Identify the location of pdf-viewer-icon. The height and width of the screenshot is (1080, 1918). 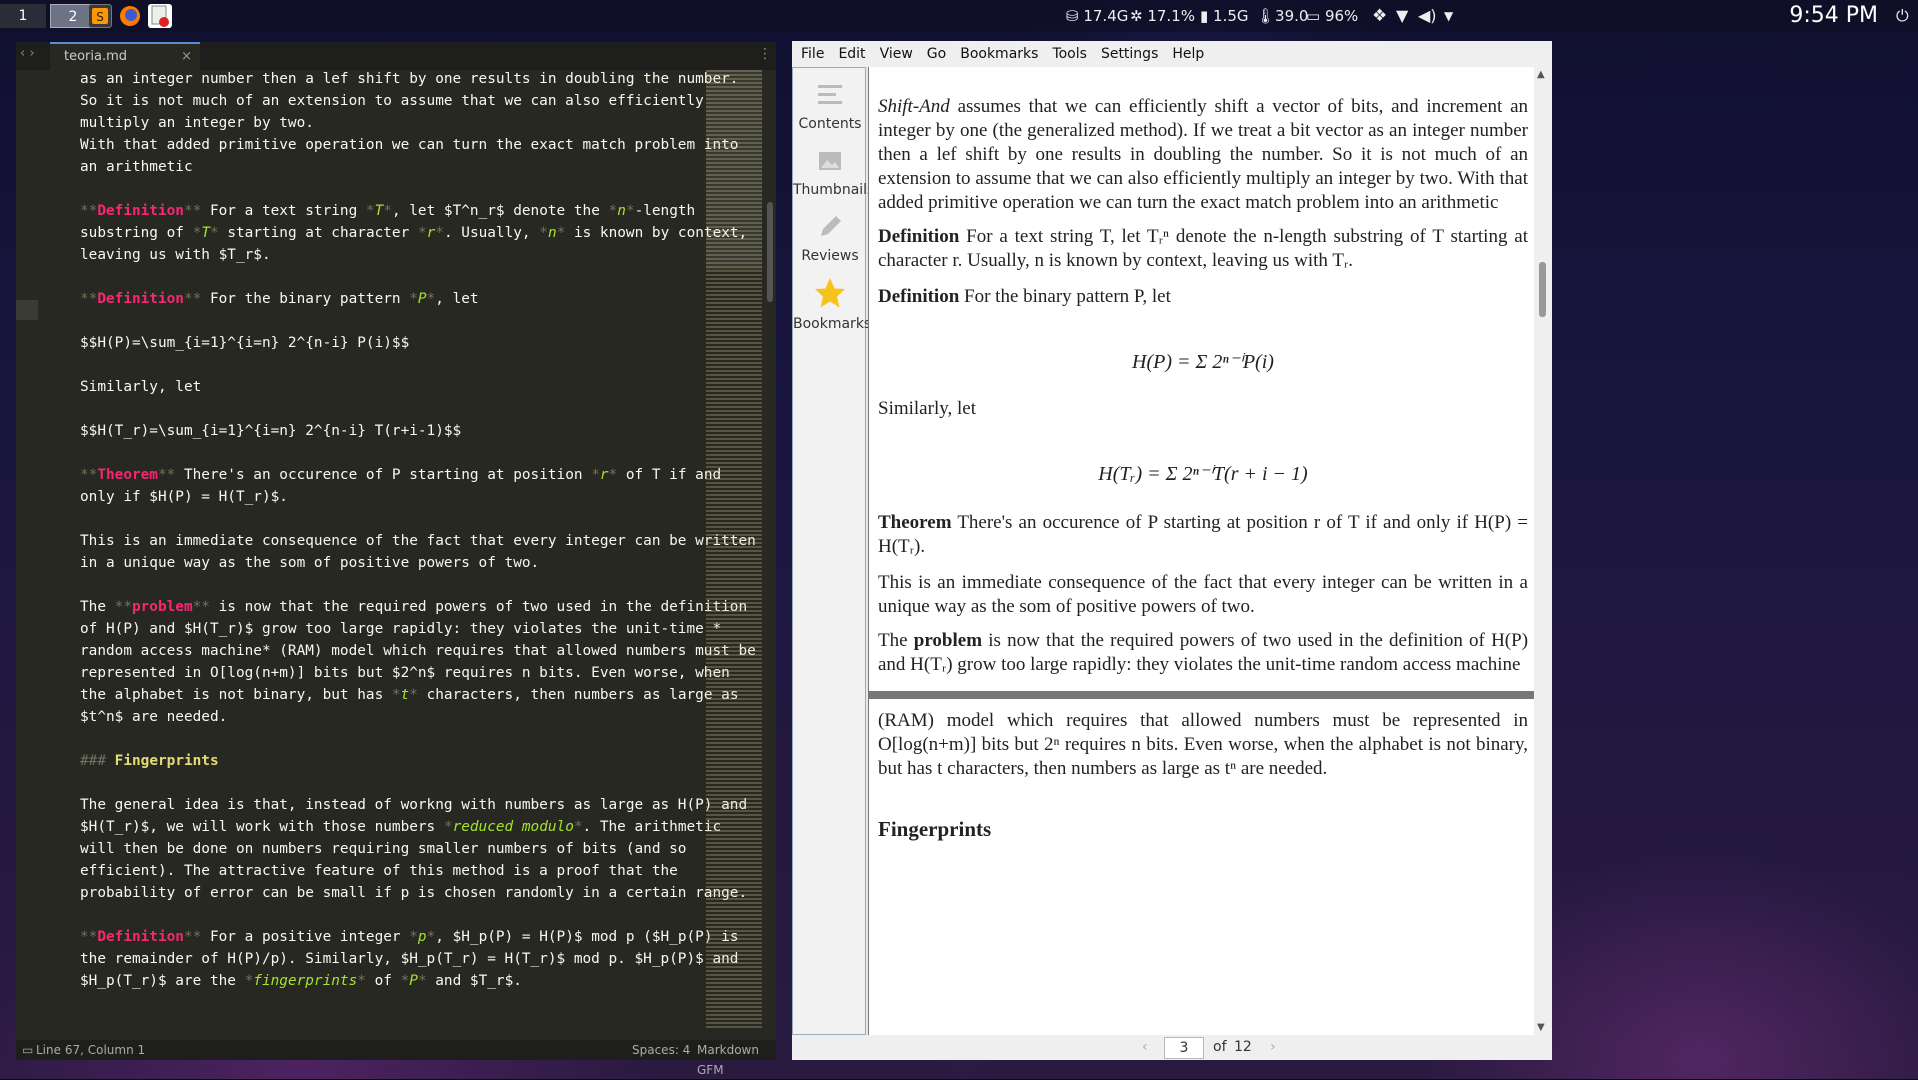
(160, 16).